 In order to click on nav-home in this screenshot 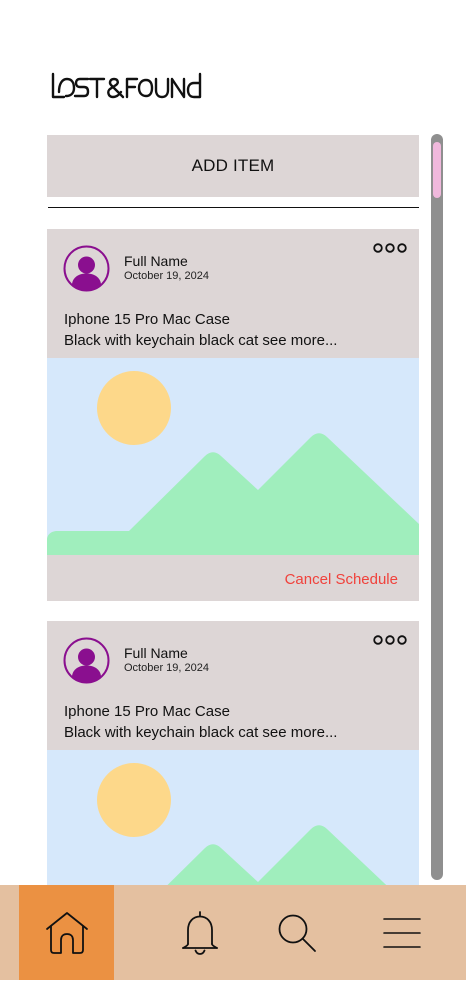, I will do `click(66, 932)`.